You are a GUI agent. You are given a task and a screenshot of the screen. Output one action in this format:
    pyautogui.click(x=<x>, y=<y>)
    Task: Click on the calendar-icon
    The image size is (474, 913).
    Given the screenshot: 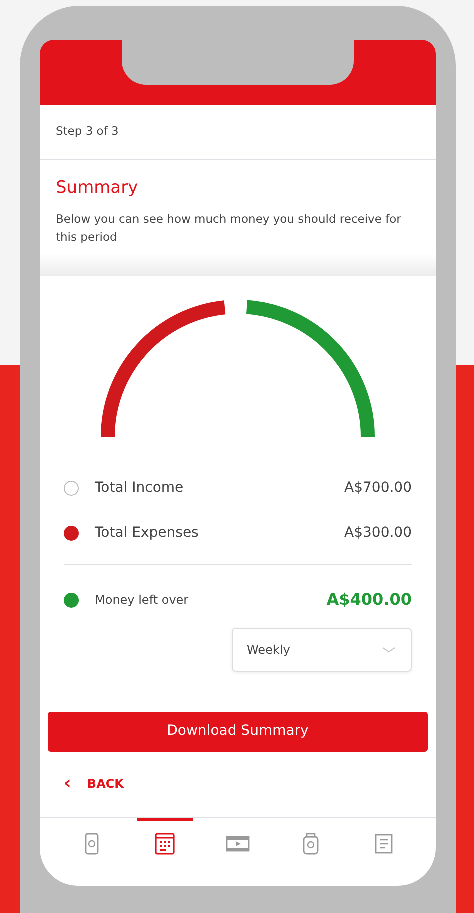 What is the action you would take?
    pyautogui.click(x=165, y=844)
    